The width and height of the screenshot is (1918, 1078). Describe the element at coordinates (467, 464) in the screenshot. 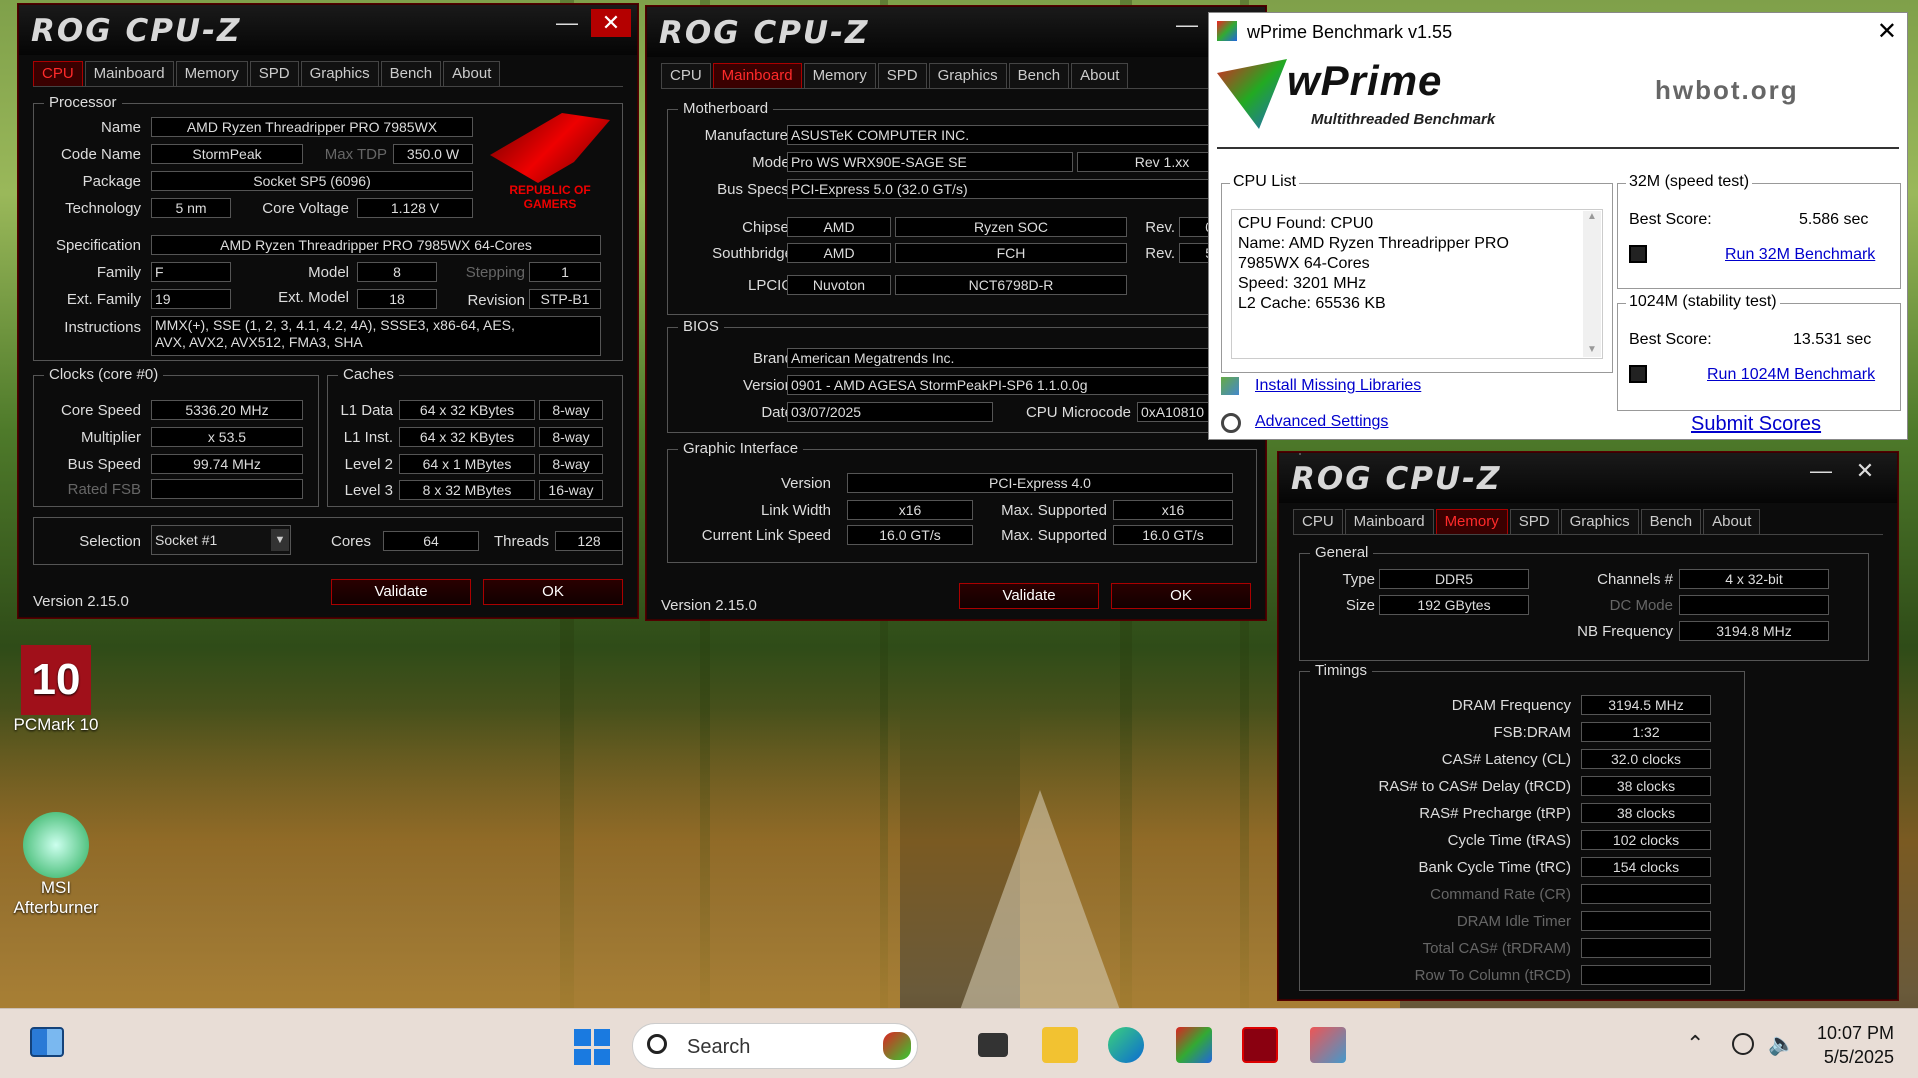

I see `level2-value: 64 x 1 MBytes` at that location.